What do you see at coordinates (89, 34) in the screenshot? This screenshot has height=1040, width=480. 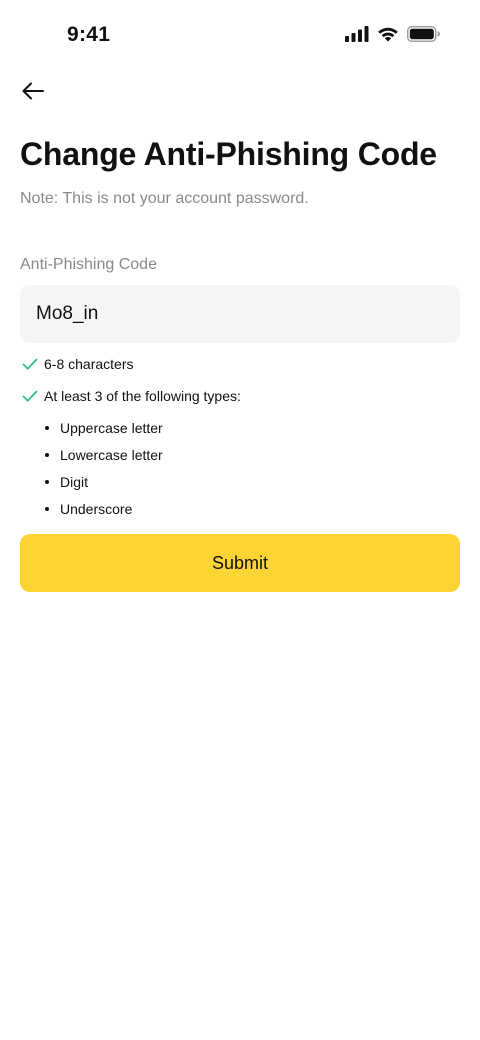 I see `status-time: 9:41` at bounding box center [89, 34].